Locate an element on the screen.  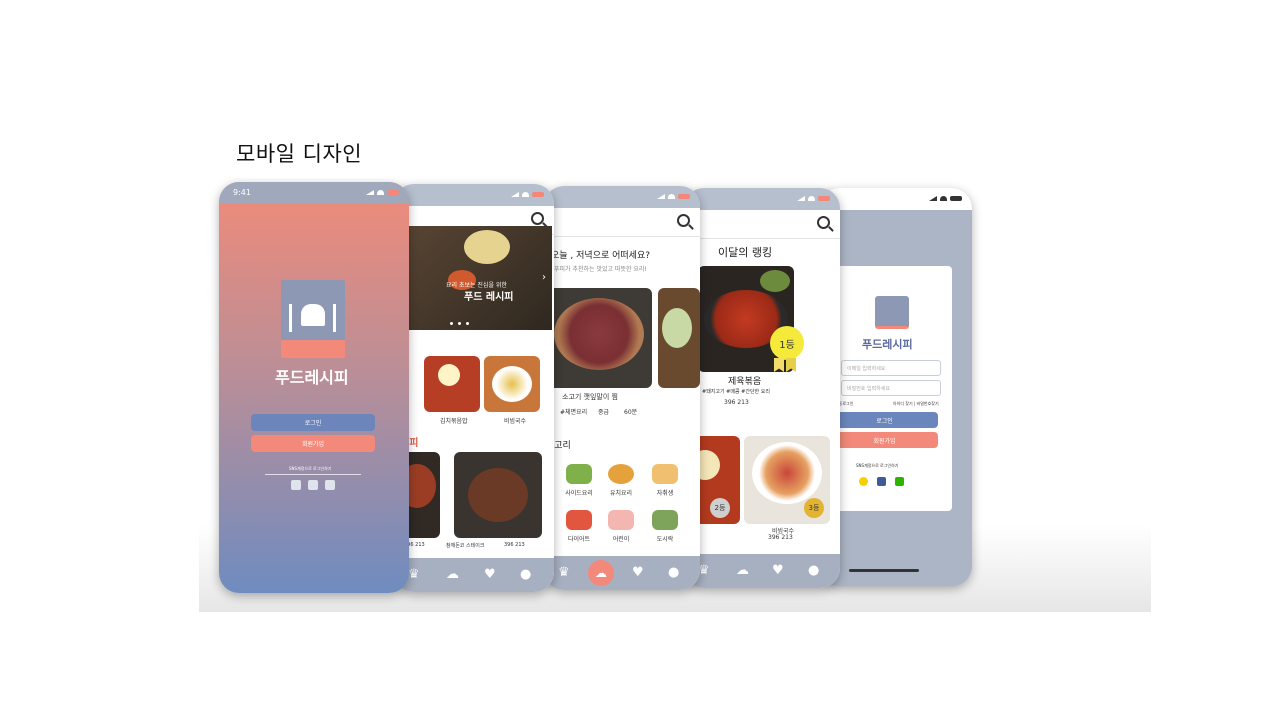
rank-1-dish-name: 제육볶음 is located at coordinates (745, 382).